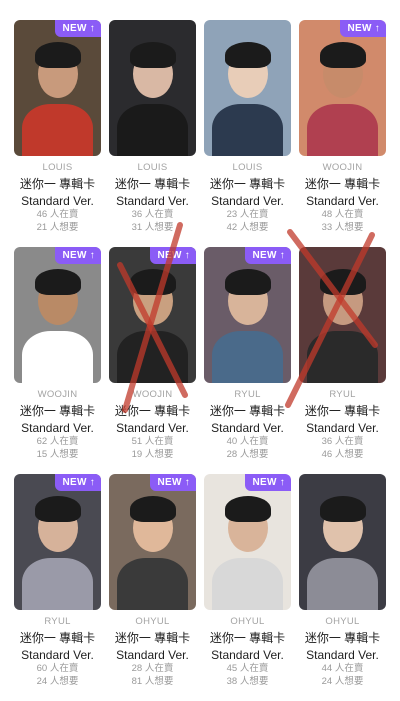 This screenshot has height=701, width=400. Describe the element at coordinates (152, 227) in the screenshot. I see `wanting-count: 31 人想要` at that location.